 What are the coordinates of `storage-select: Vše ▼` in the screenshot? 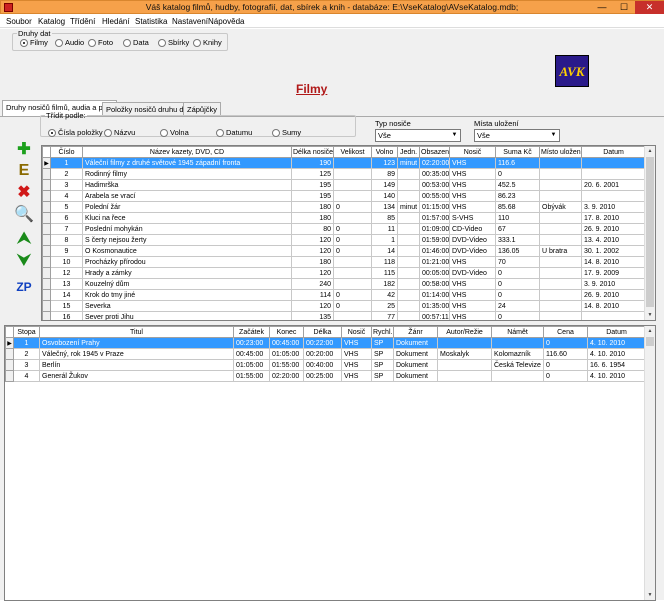 It's located at (517, 135).